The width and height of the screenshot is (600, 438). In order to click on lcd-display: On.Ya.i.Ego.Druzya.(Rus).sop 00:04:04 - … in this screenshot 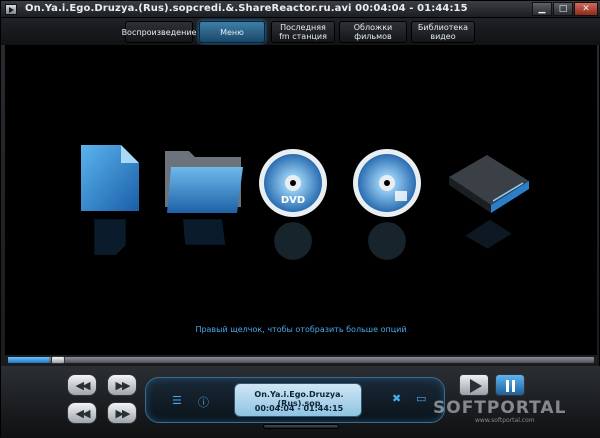, I will do `click(298, 400)`.